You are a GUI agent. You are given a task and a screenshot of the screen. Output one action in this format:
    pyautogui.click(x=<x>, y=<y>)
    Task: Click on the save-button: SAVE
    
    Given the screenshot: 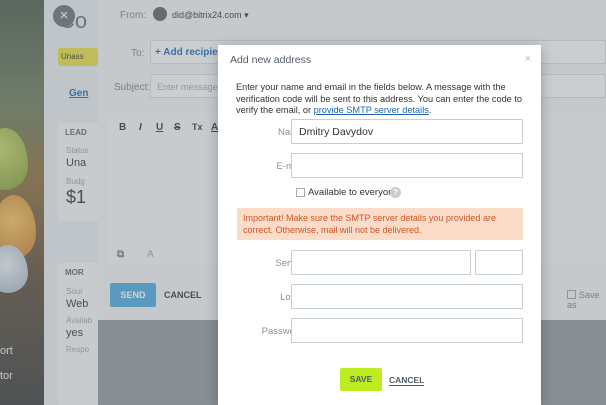 What is the action you would take?
    pyautogui.click(x=361, y=379)
    